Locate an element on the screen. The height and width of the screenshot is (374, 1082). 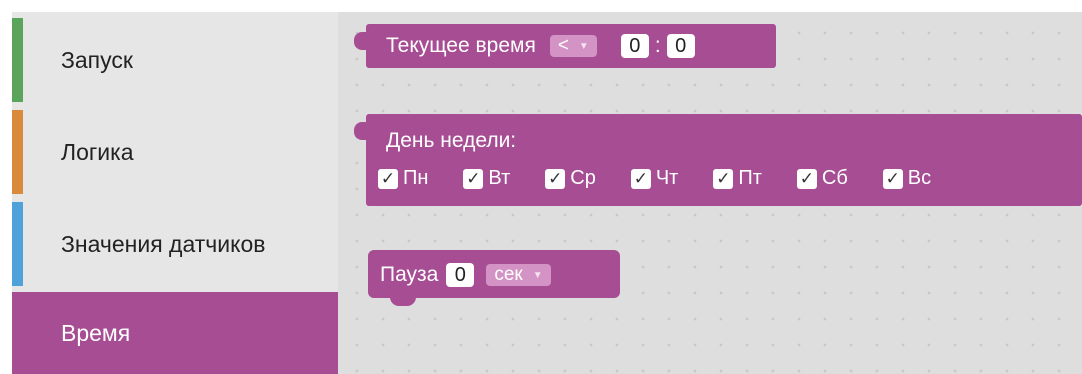
day-checkbox-sat: ✓ Сб is located at coordinates (822, 178).